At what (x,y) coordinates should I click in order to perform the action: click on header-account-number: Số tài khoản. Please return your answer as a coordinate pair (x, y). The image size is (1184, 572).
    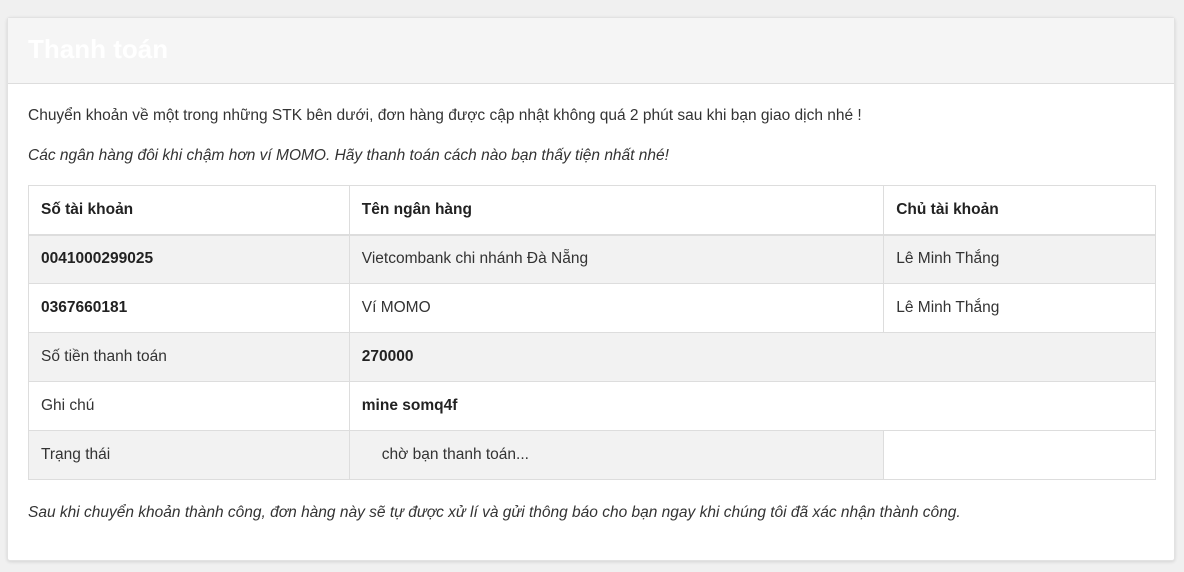
    Looking at the image, I should click on (189, 210).